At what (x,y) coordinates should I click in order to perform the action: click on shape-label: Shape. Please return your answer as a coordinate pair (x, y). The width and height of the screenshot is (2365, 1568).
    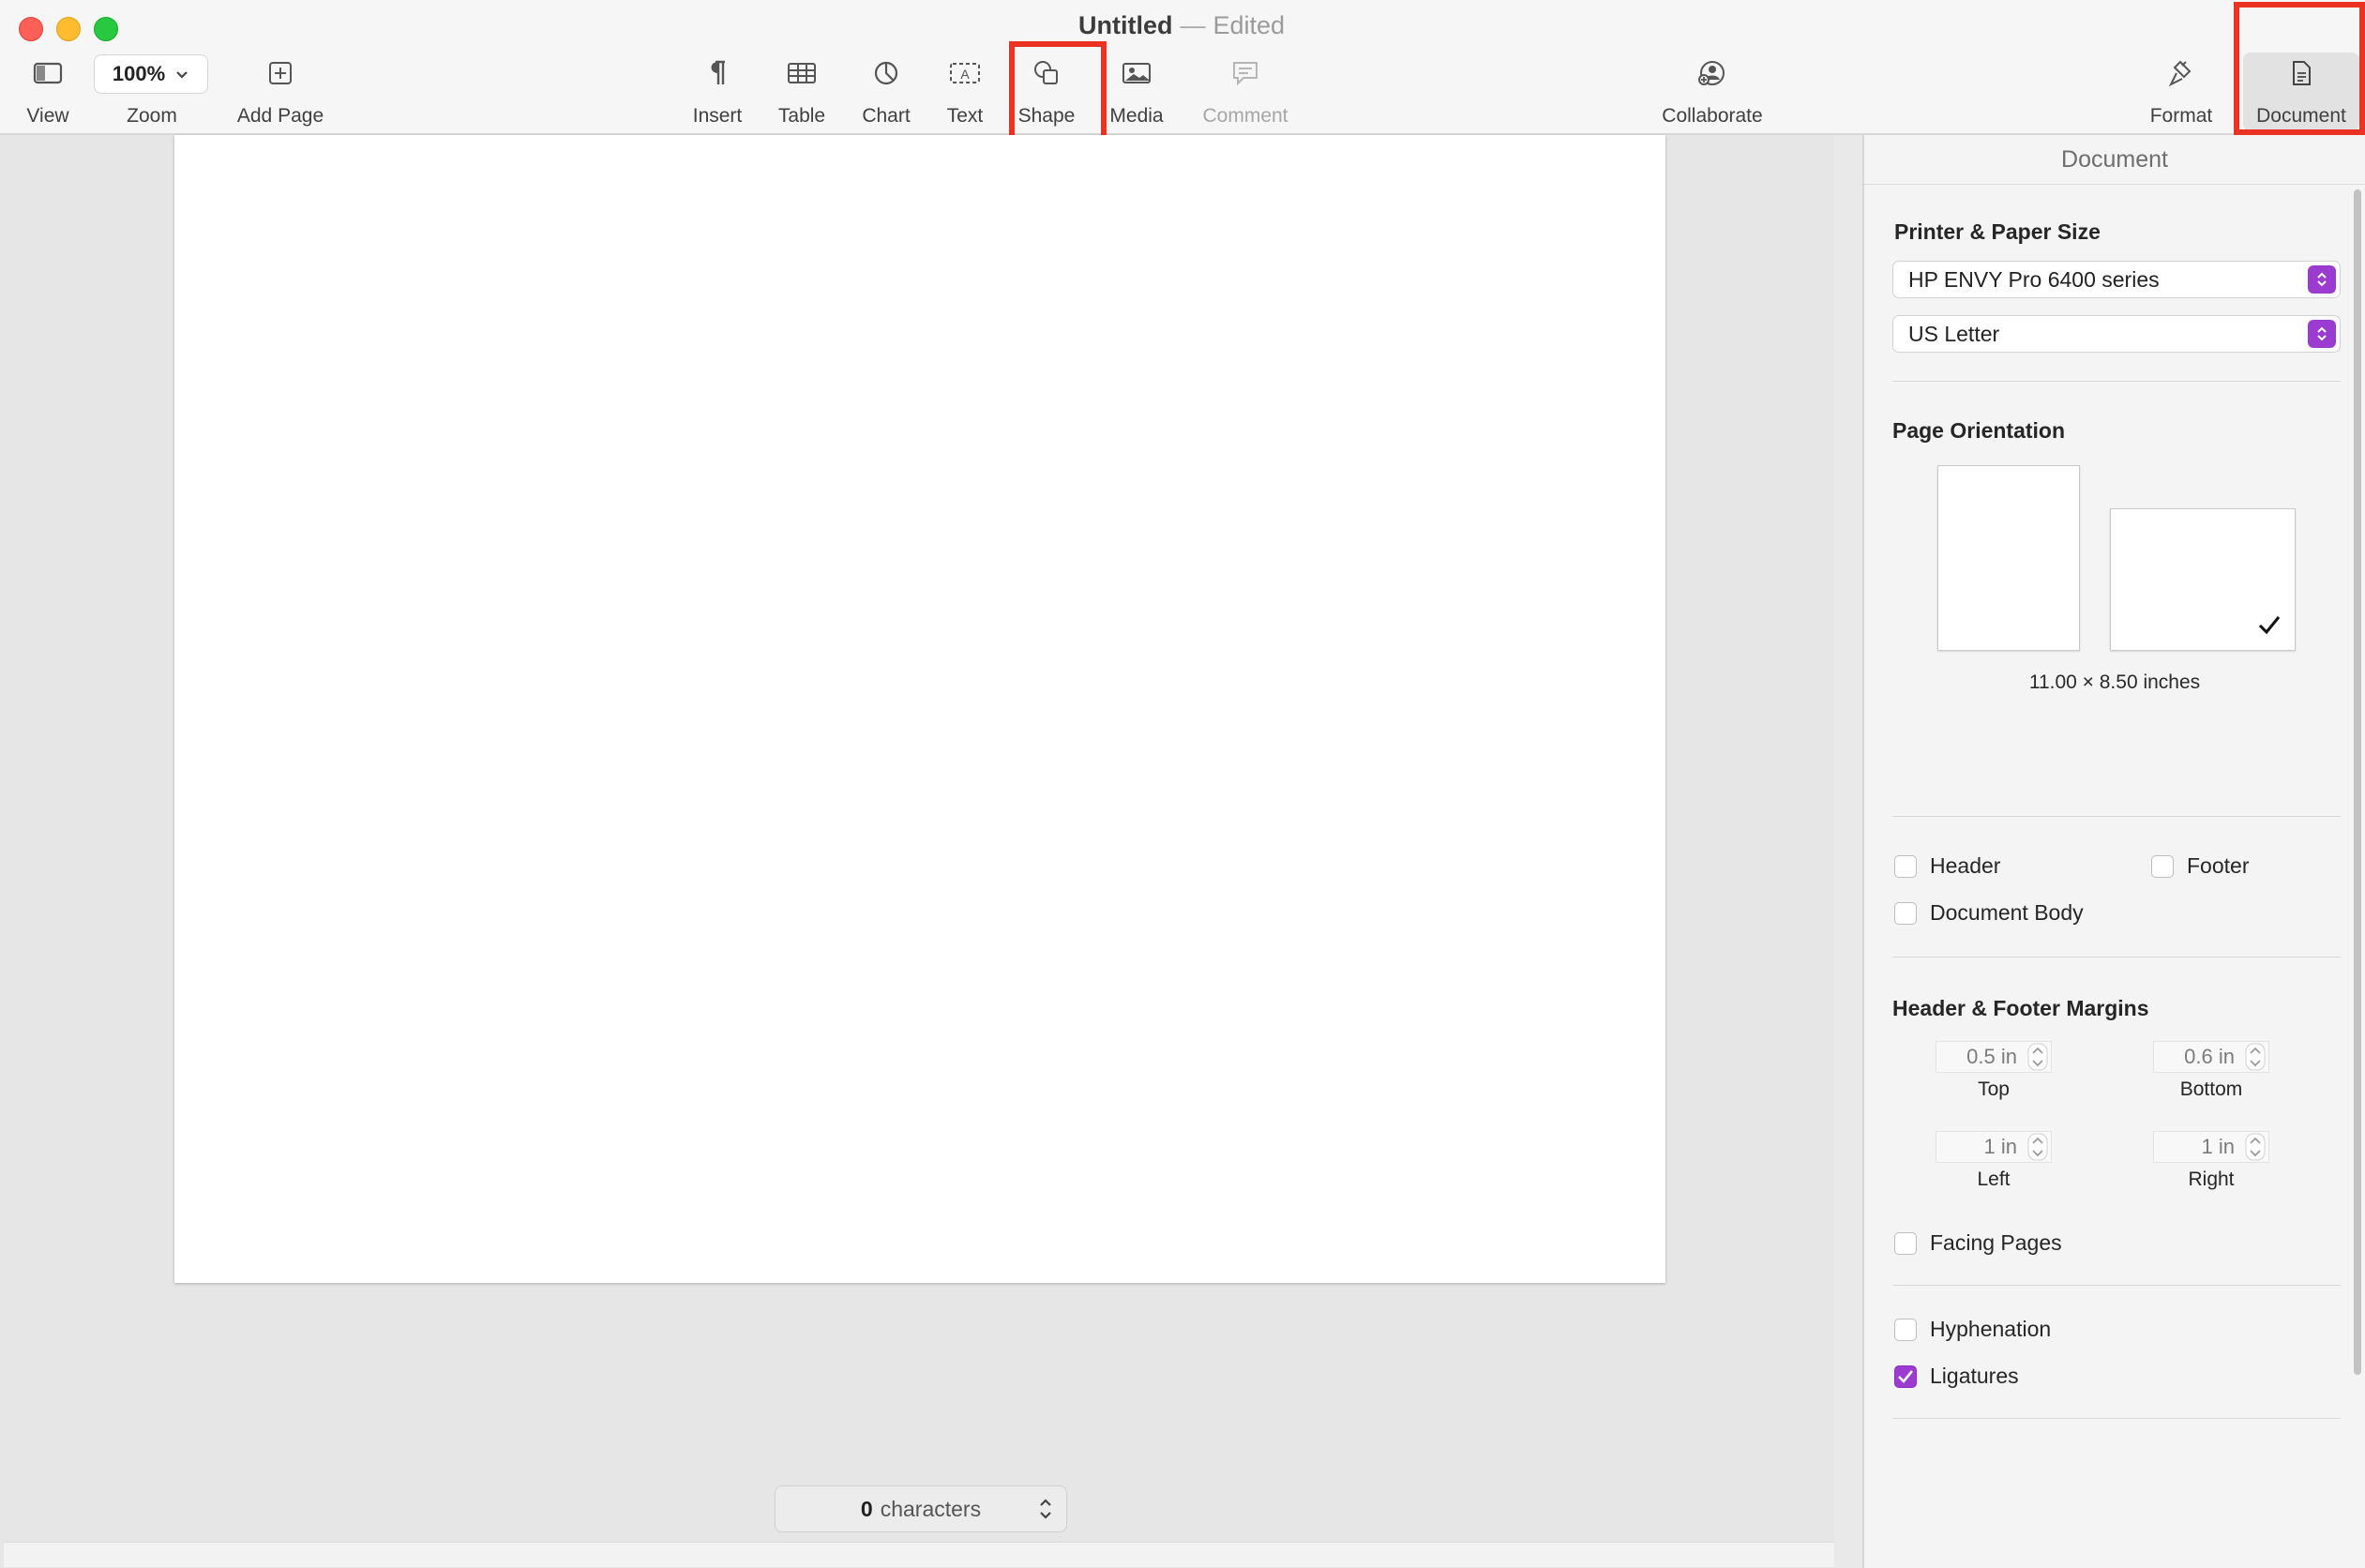
    Looking at the image, I should click on (1046, 116).